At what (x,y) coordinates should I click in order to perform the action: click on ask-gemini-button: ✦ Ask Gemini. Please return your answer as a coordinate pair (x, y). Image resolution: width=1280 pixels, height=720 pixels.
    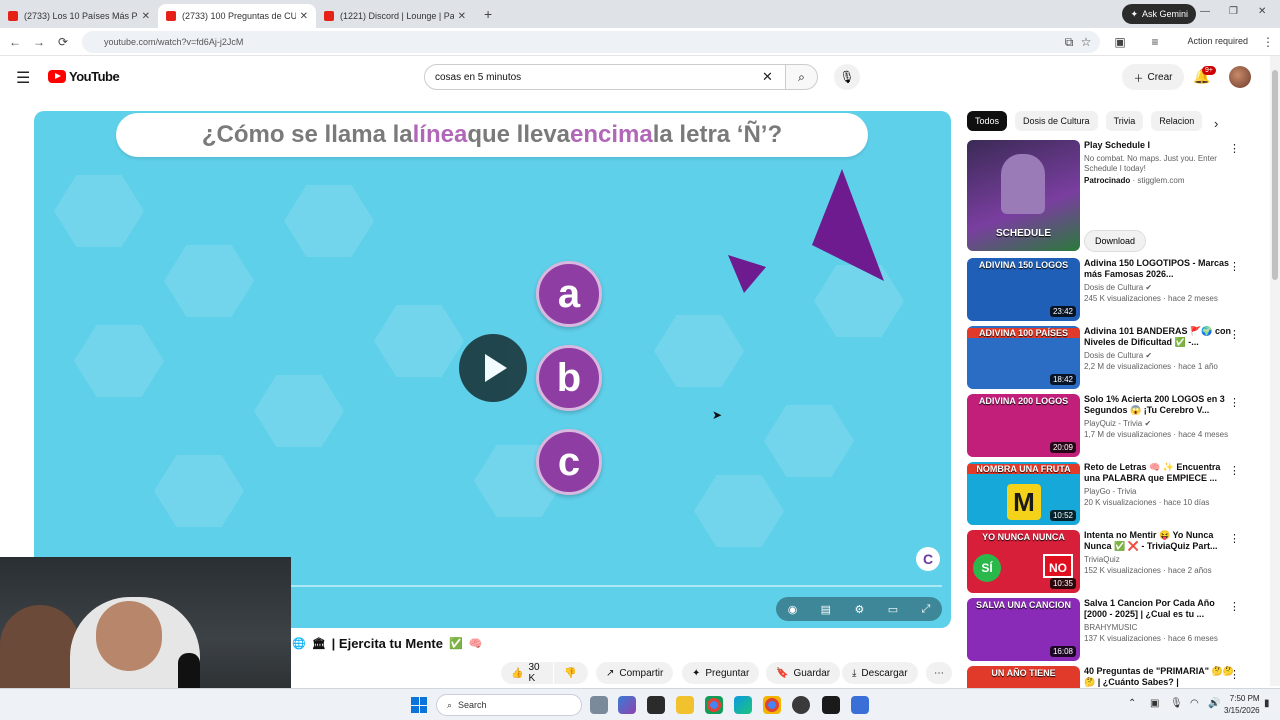
    Looking at the image, I should click on (1159, 14).